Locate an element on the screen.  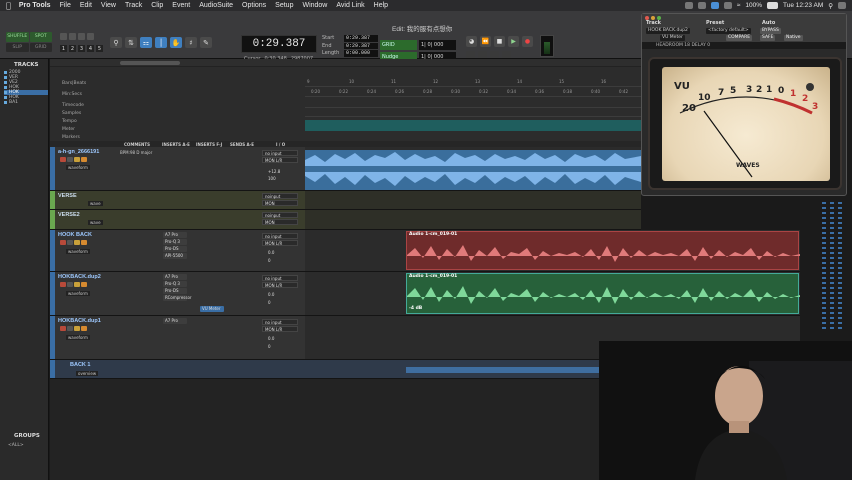
smart-tool-icon: ⚏ is located at coordinates (146, 42).